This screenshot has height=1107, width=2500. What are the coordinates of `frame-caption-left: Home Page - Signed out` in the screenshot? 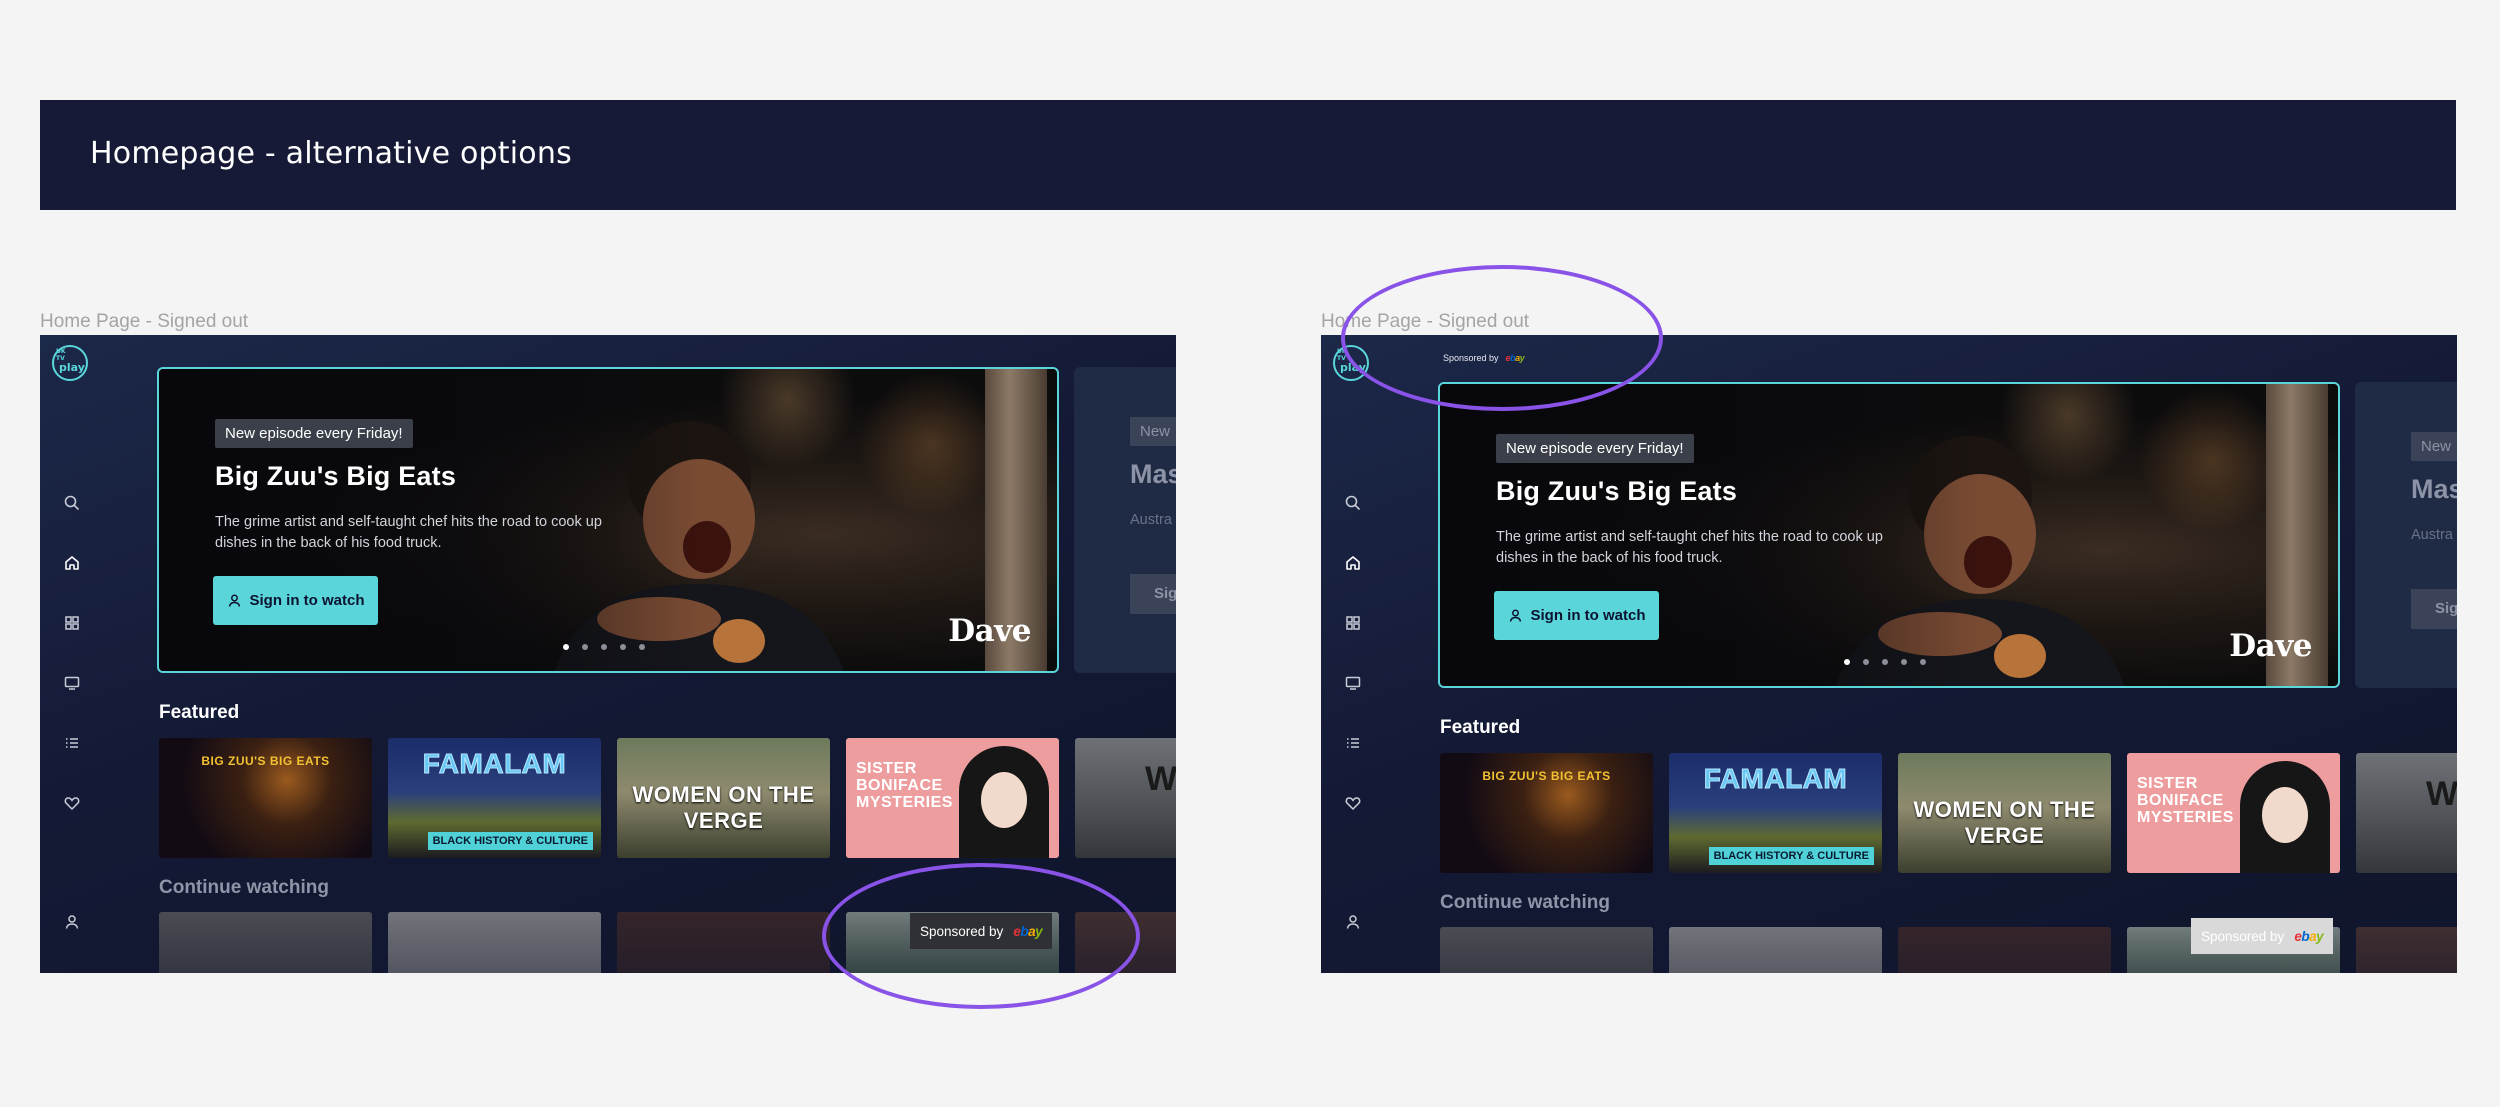 It's located at (144, 321).